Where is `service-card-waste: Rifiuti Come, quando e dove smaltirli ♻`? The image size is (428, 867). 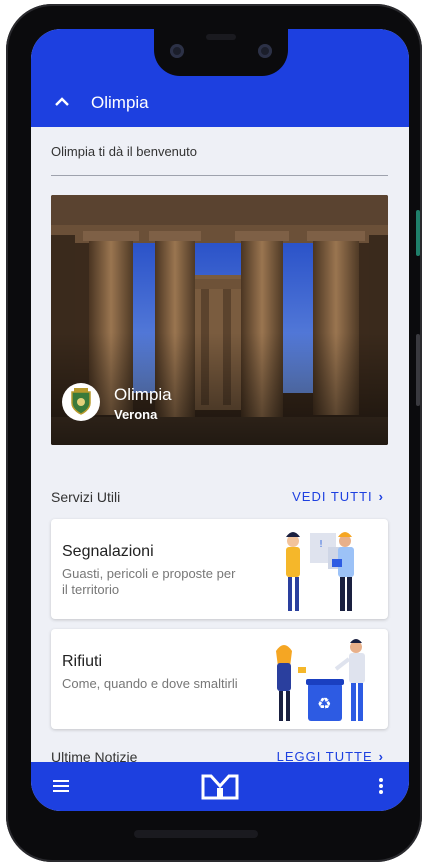 service-card-waste: Rifiuti Come, quando e dove smaltirli ♻ is located at coordinates (219, 679).